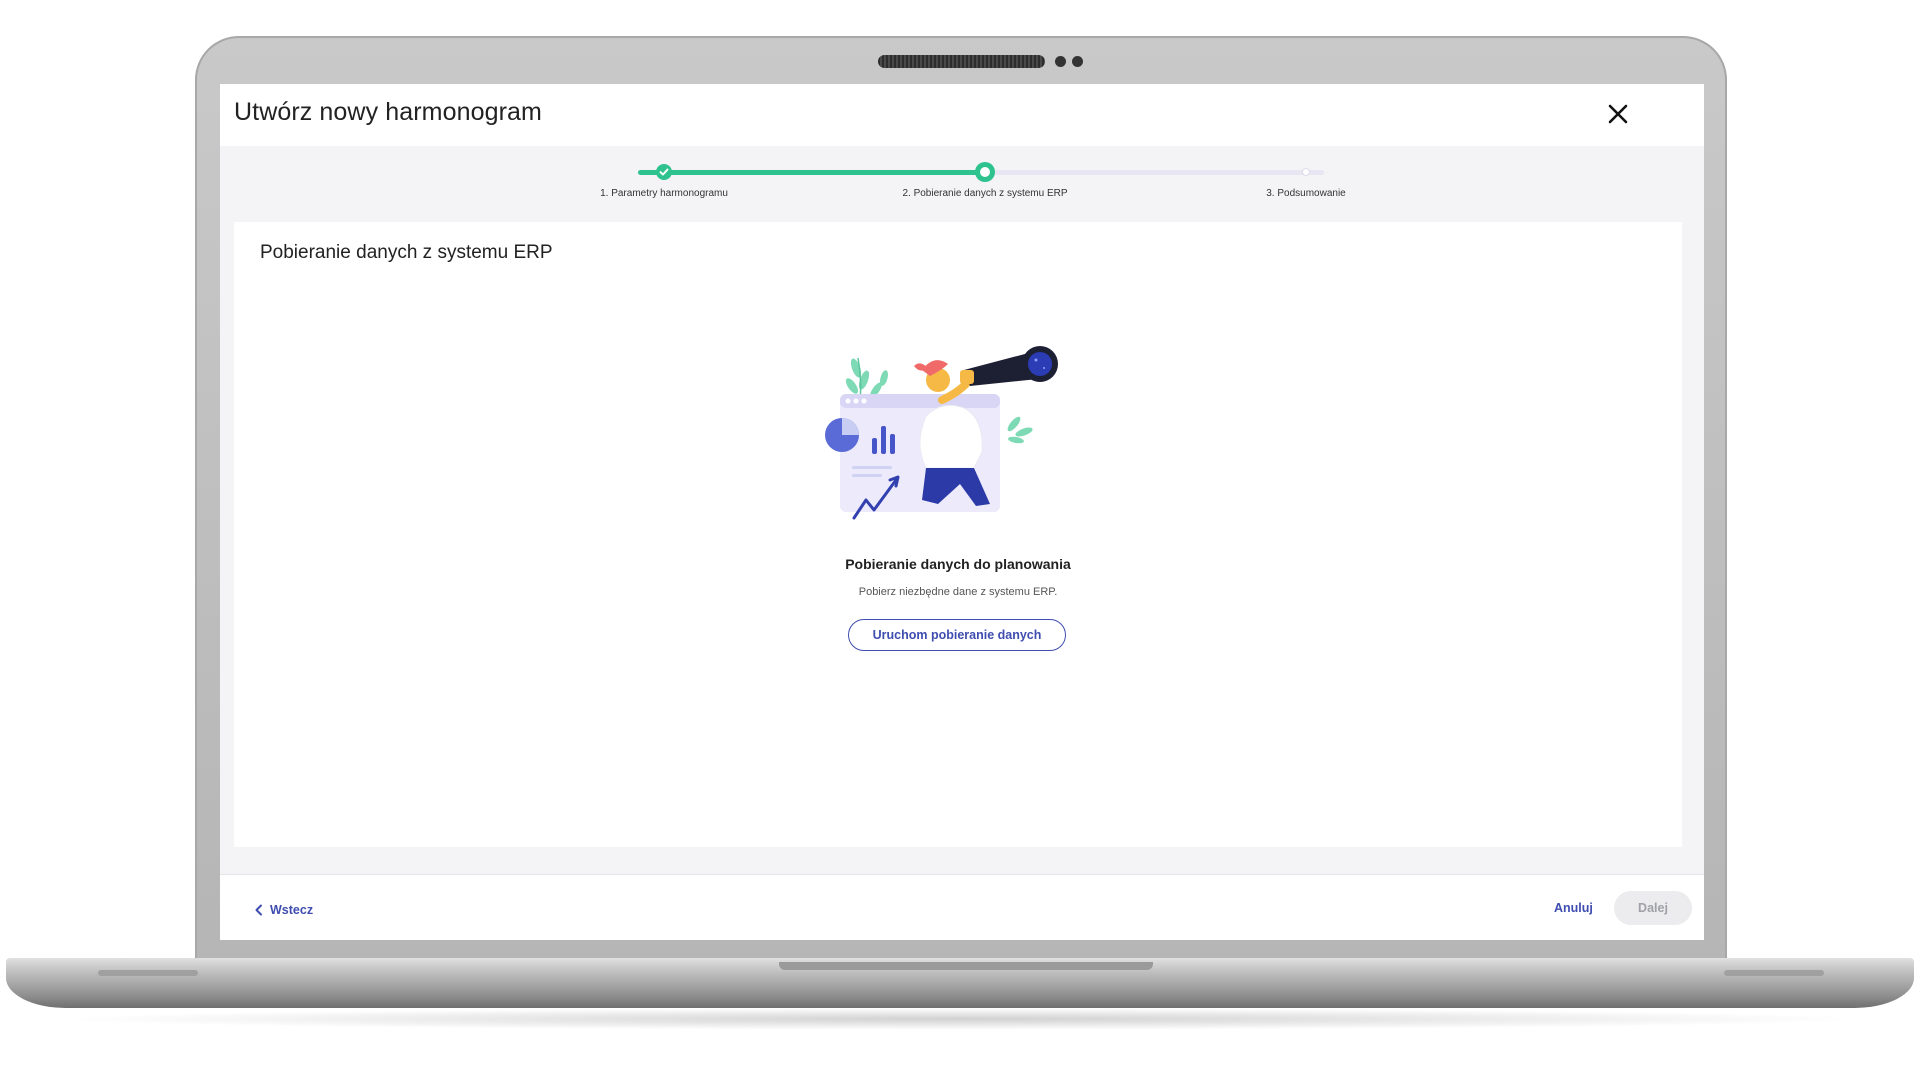  What do you see at coordinates (957, 635) in the screenshot?
I see `start-download-button: Uruchom pobieranie danych` at bounding box center [957, 635].